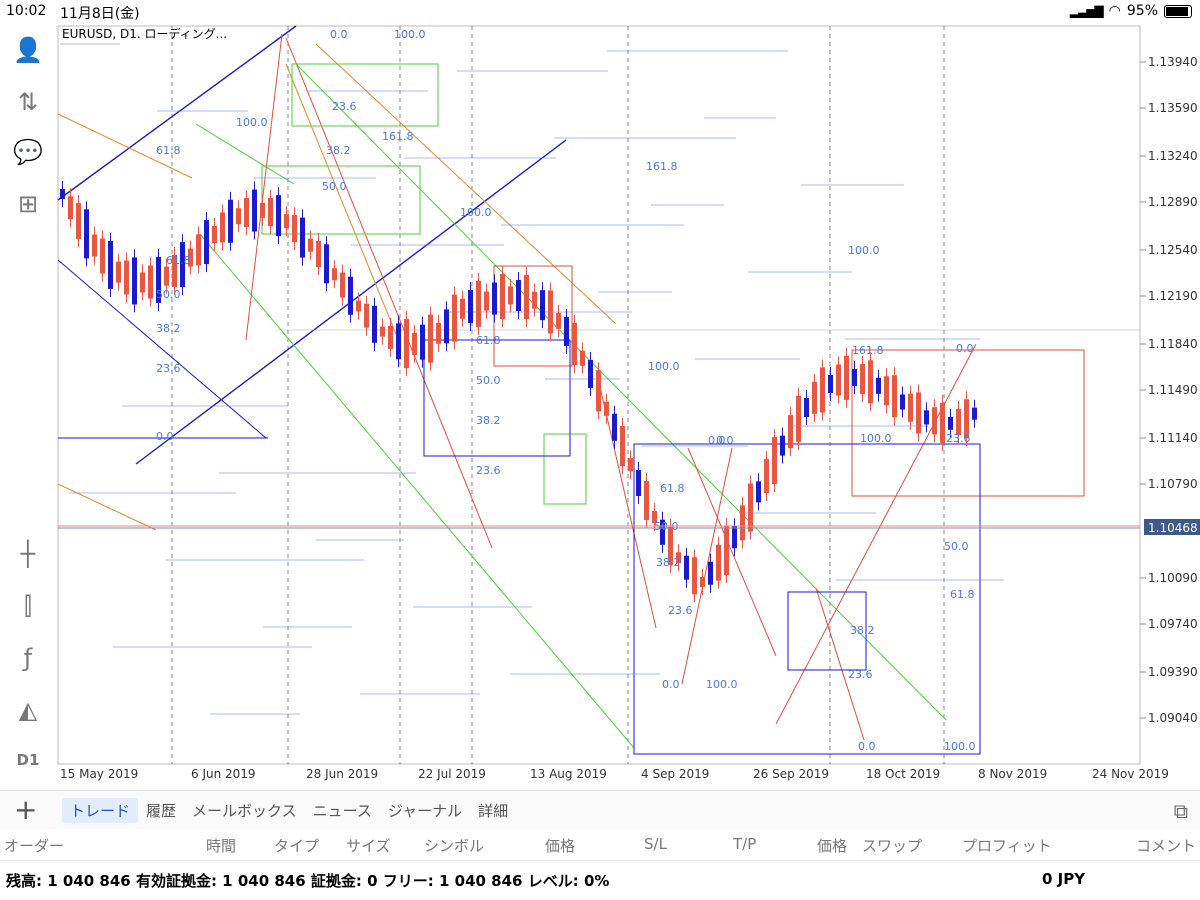  Describe the element at coordinates (425, 810) in the screenshot. I see `tab-4: ジャーナル` at that location.